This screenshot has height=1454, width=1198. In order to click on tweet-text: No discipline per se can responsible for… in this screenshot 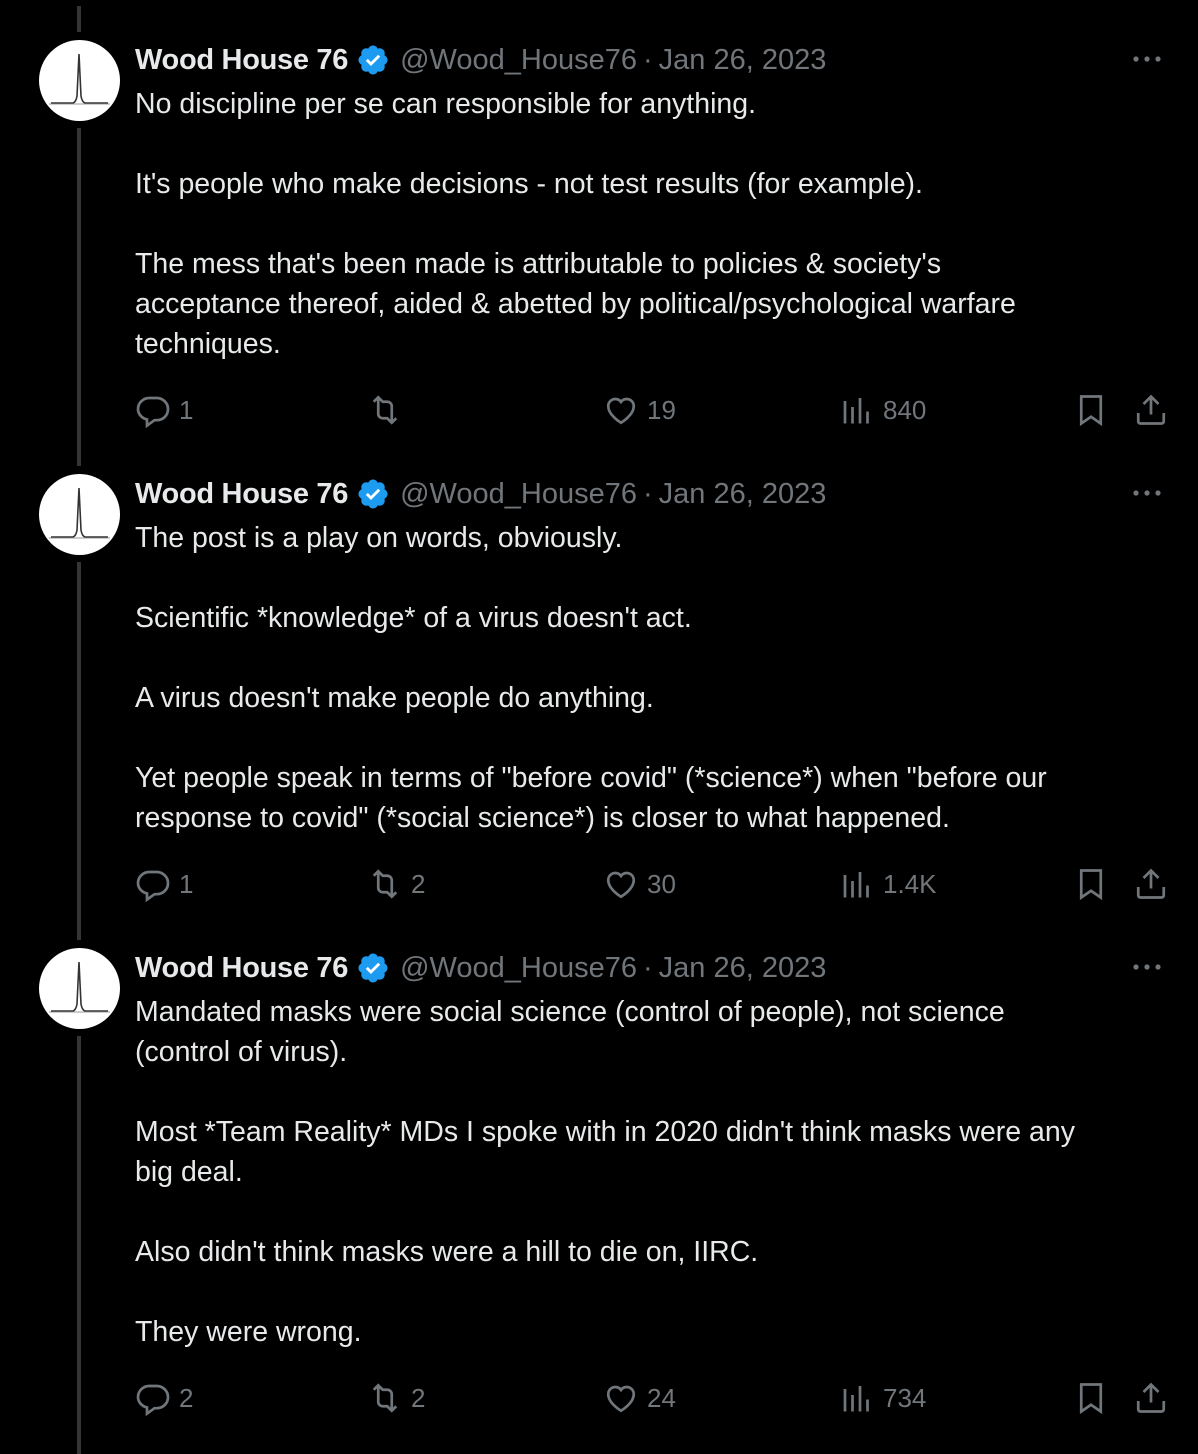, I will do `click(575, 224)`.